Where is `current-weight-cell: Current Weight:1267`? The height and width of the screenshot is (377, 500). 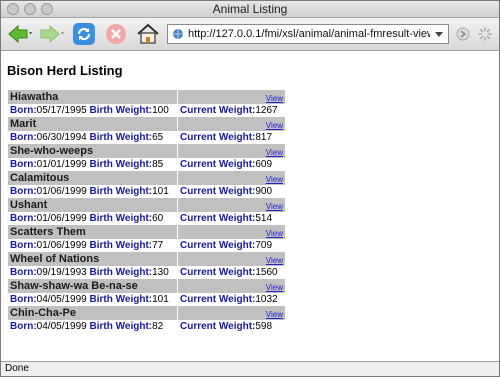
current-weight-cell: Current Weight:1267 is located at coordinates (231, 110).